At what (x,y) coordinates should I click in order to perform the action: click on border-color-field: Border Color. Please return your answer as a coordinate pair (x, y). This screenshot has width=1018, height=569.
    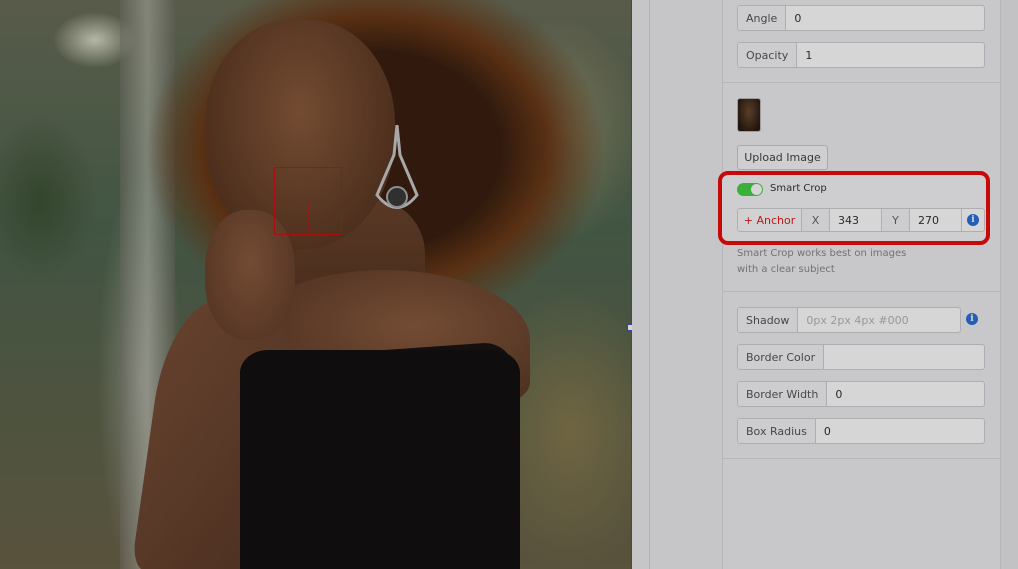
    Looking at the image, I should click on (861, 357).